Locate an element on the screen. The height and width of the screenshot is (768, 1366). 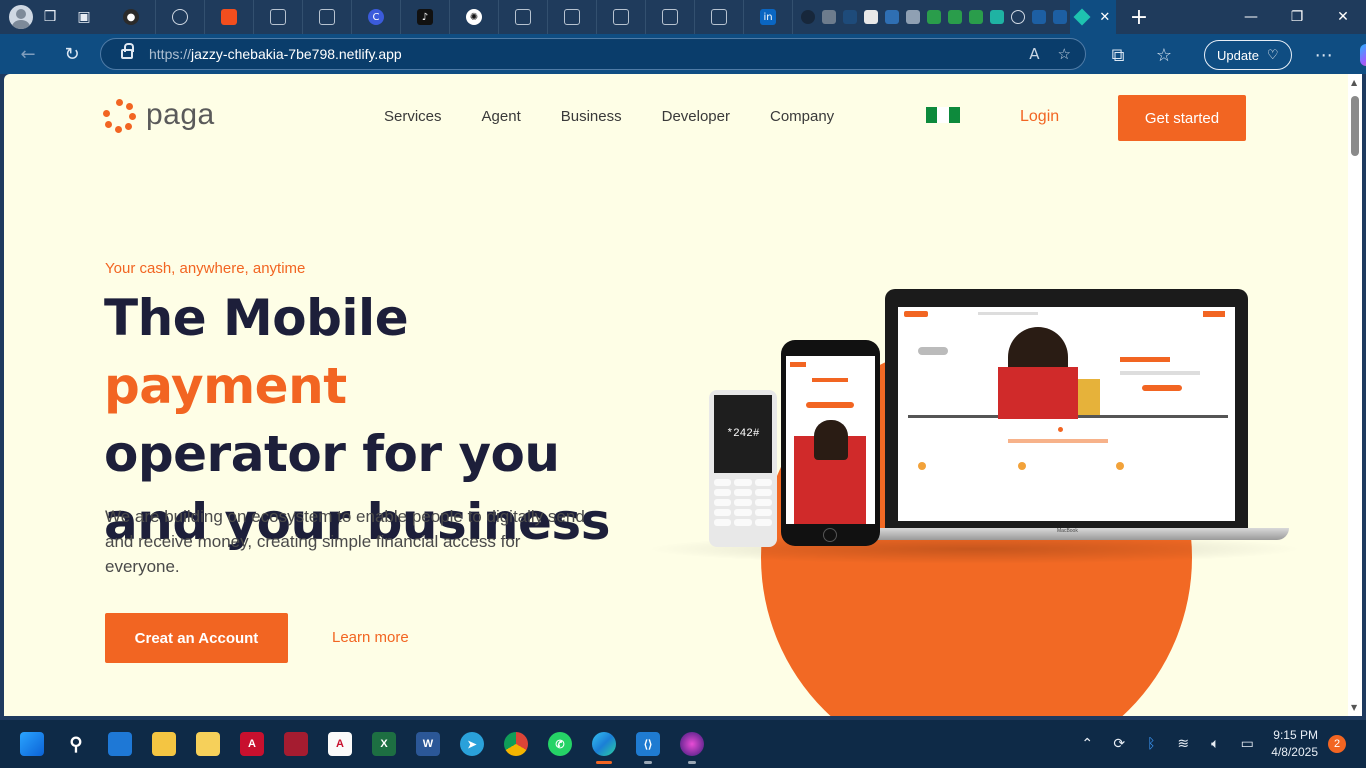
tab-active-paga: ✕ is located at coordinates (1093, 17).